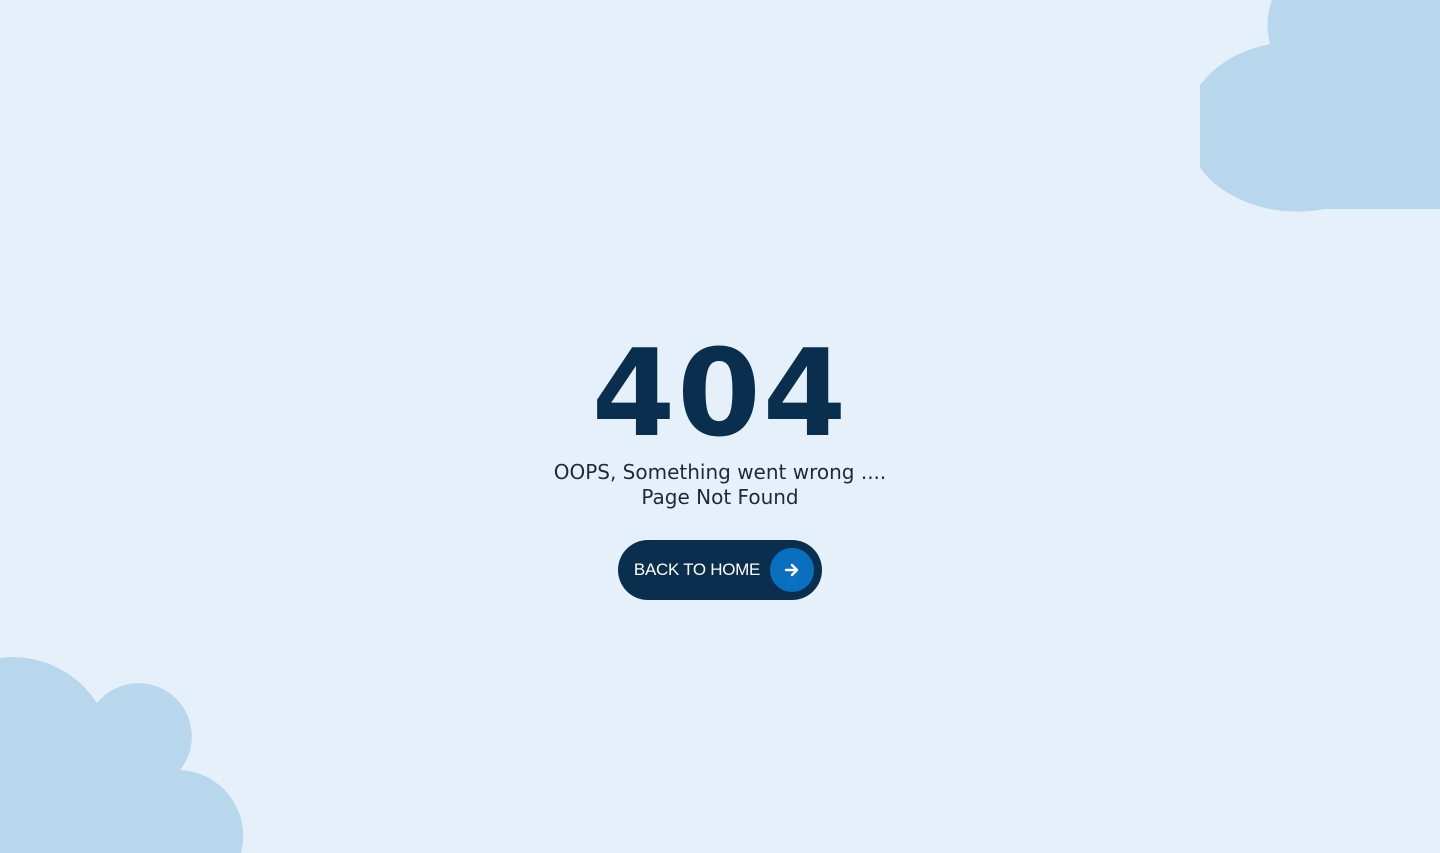 Image resolution: width=1440 pixels, height=853 pixels. I want to click on back-to-home-button: BACK TO HOME, so click(720, 570).